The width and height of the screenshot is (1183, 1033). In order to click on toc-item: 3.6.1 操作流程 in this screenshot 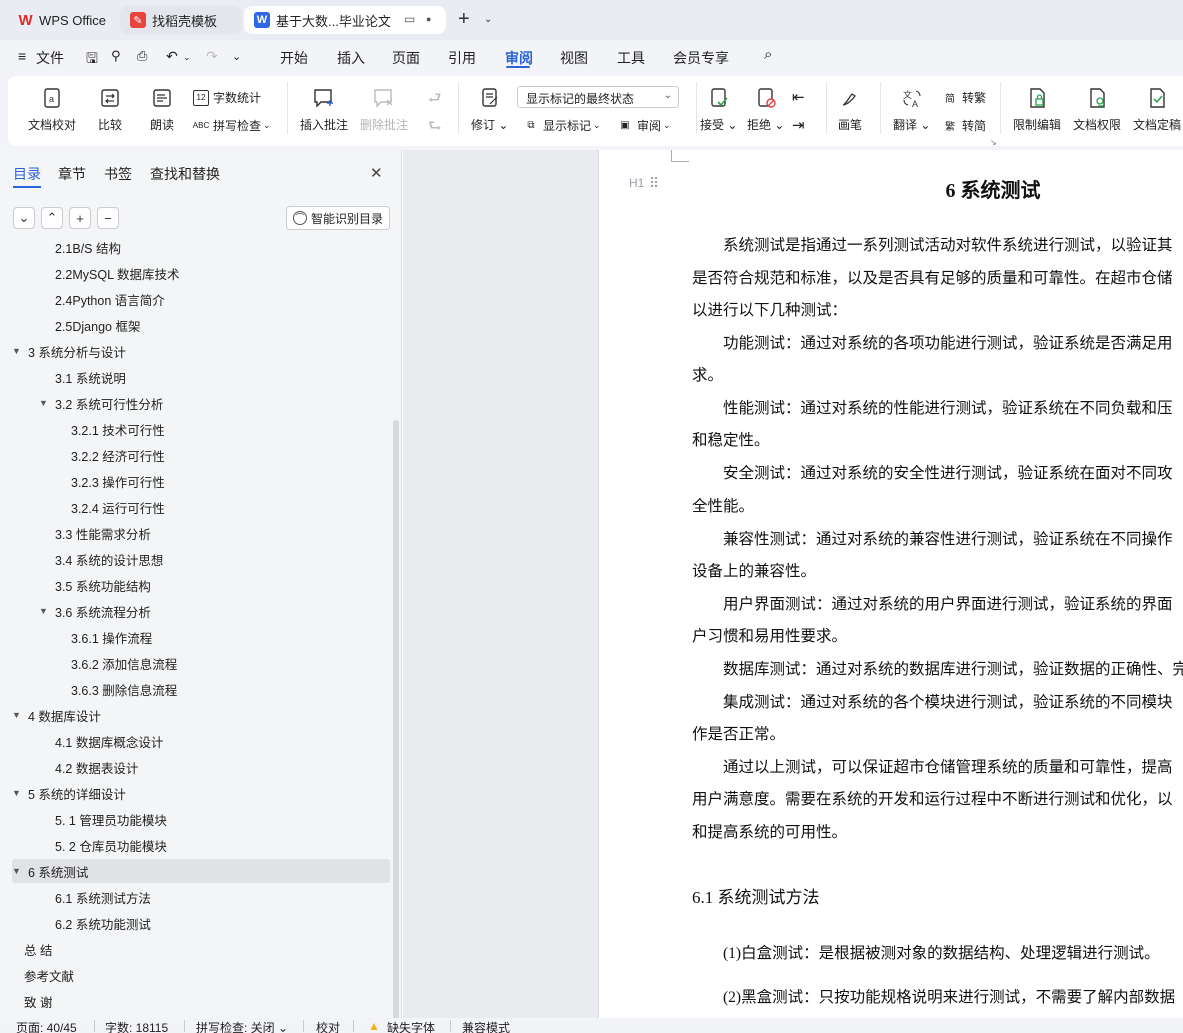, I will do `click(201, 637)`.